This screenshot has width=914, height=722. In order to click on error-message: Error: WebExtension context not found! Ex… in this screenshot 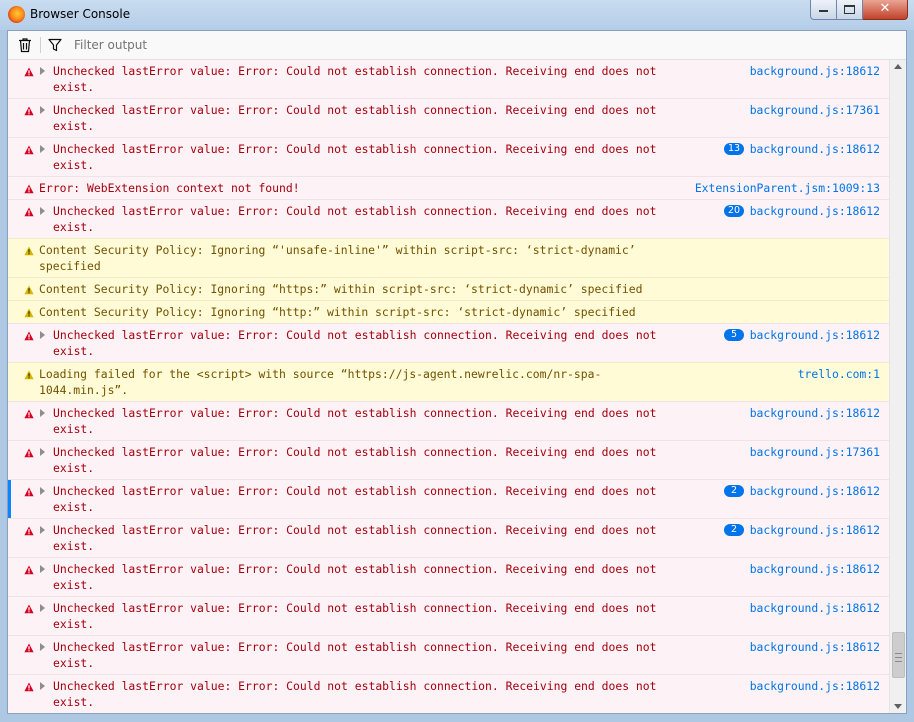, I will do `click(449, 187)`.